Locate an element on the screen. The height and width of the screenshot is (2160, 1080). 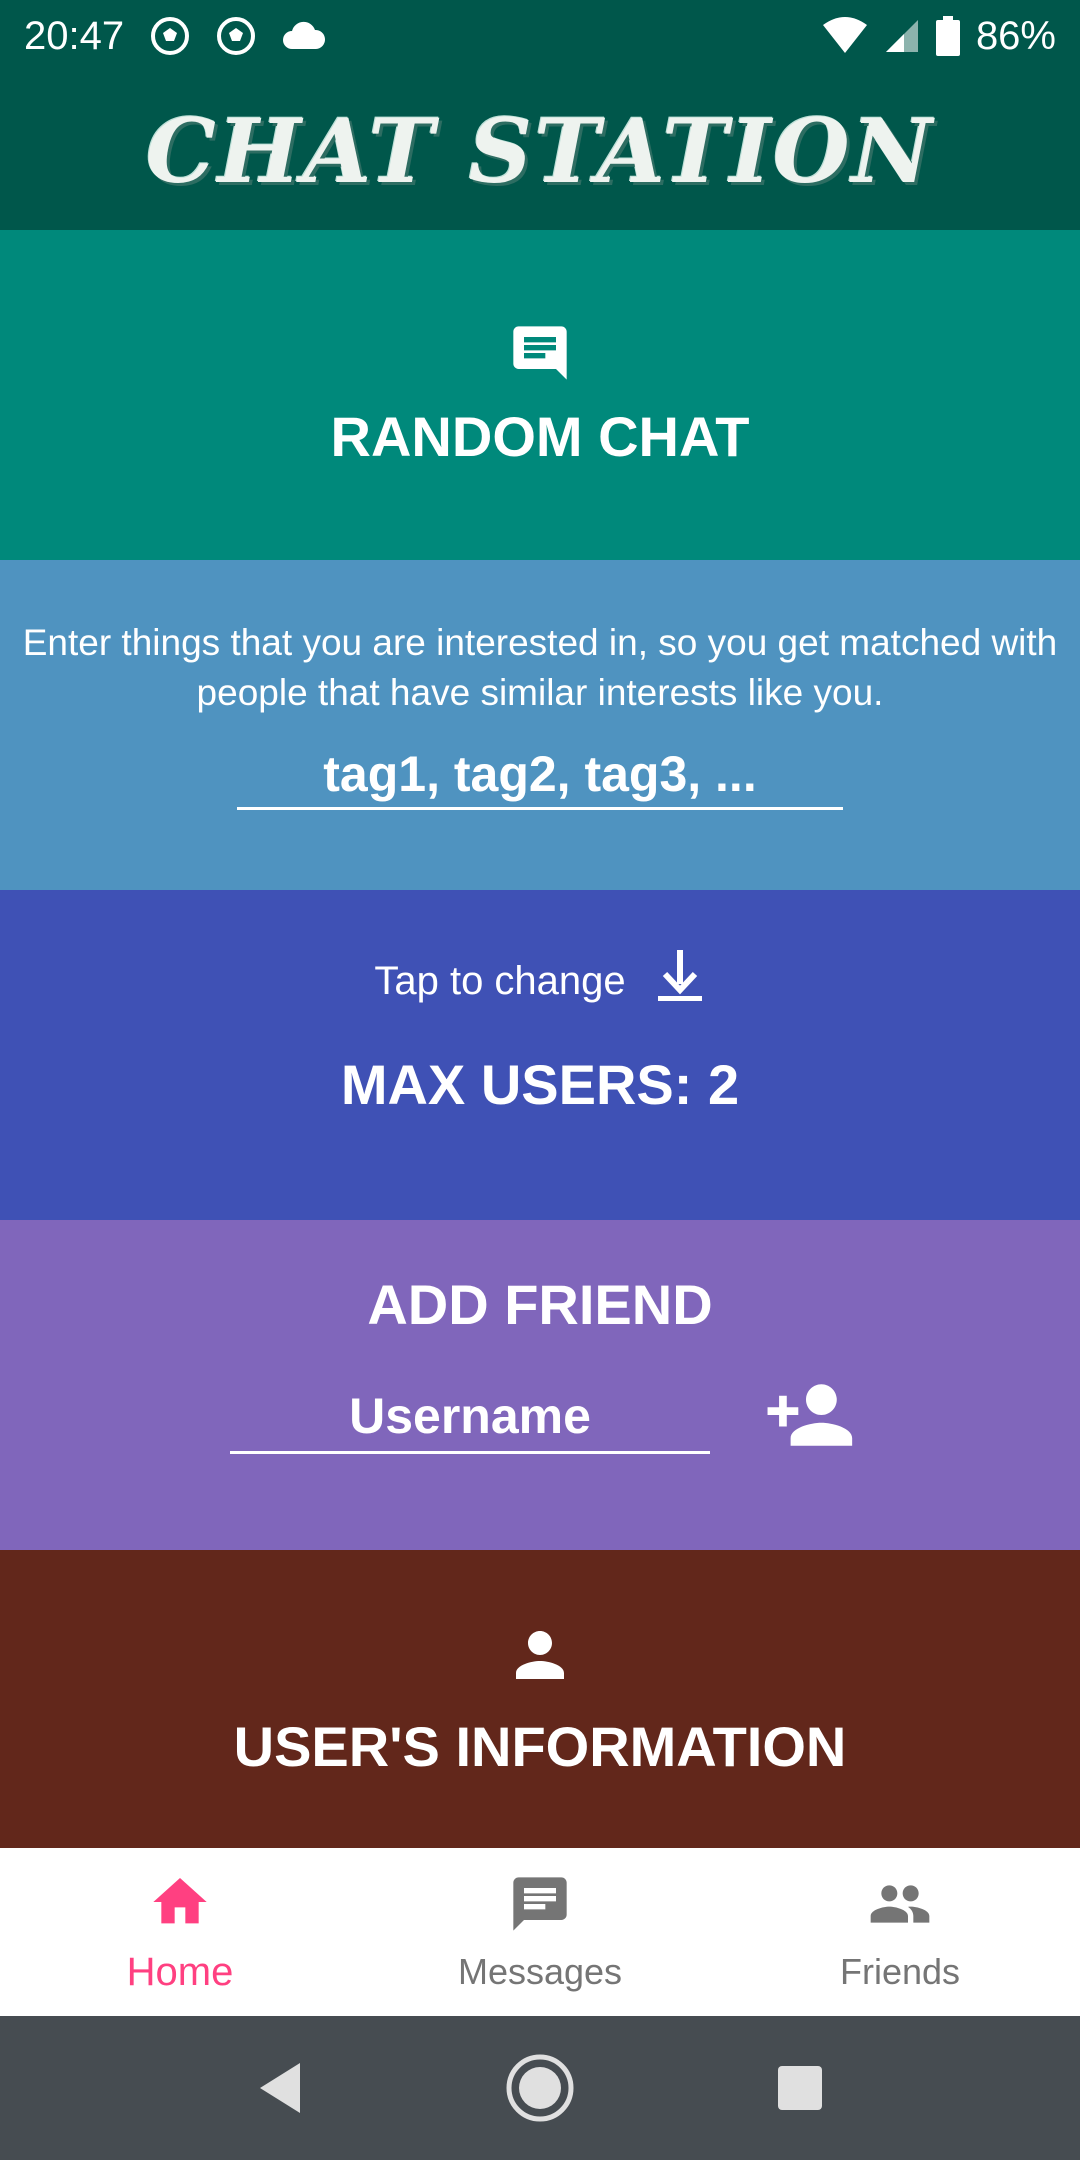
max-users-label: MAX USERS: 2 is located at coordinates (540, 1084).